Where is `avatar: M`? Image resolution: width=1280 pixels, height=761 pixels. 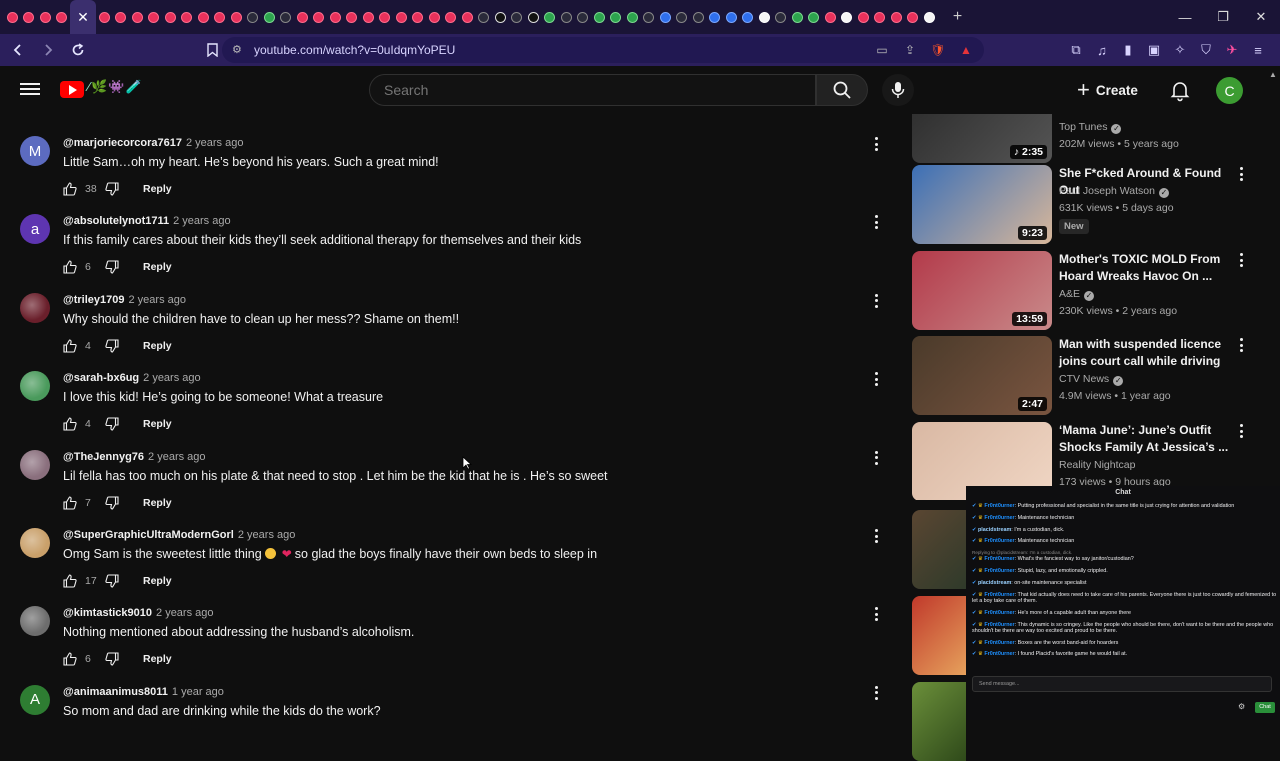 avatar: M is located at coordinates (35, 151).